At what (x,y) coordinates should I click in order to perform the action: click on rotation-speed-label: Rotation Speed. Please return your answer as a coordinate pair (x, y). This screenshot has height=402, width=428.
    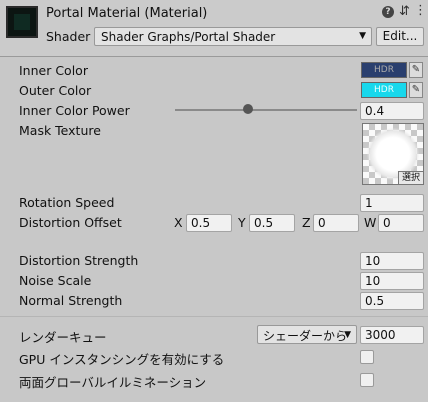
    Looking at the image, I should click on (67, 202).